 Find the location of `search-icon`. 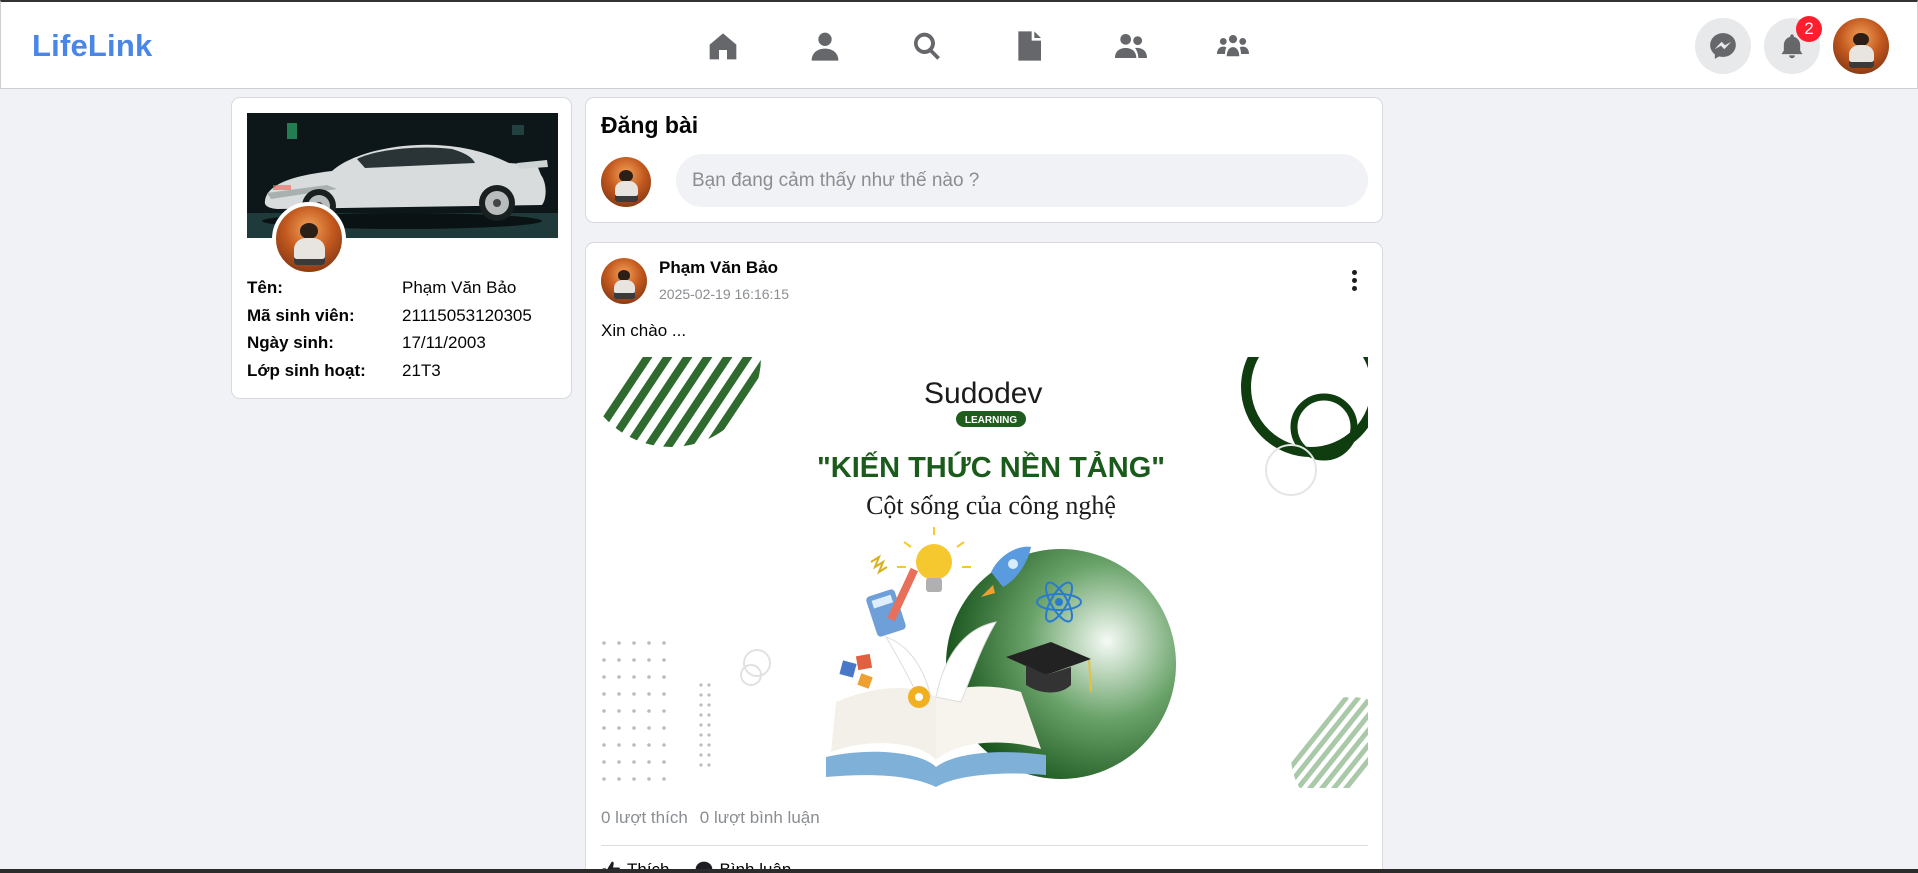

search-icon is located at coordinates (927, 46).